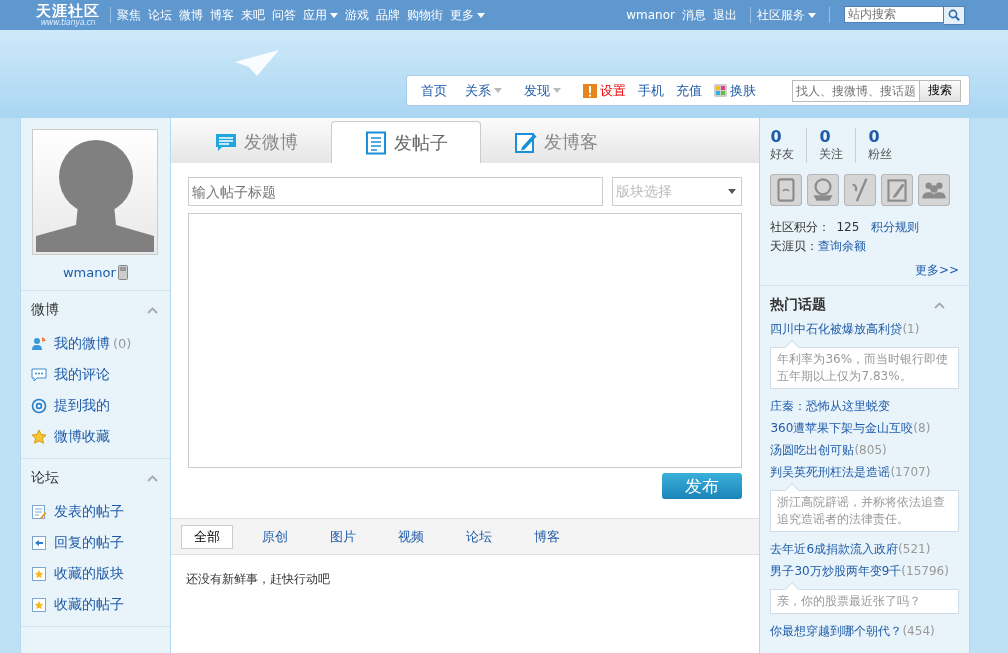  What do you see at coordinates (842, 428) in the screenshot?
I see `topic-link: 360遭苹果下架与金山互咬` at bounding box center [842, 428].